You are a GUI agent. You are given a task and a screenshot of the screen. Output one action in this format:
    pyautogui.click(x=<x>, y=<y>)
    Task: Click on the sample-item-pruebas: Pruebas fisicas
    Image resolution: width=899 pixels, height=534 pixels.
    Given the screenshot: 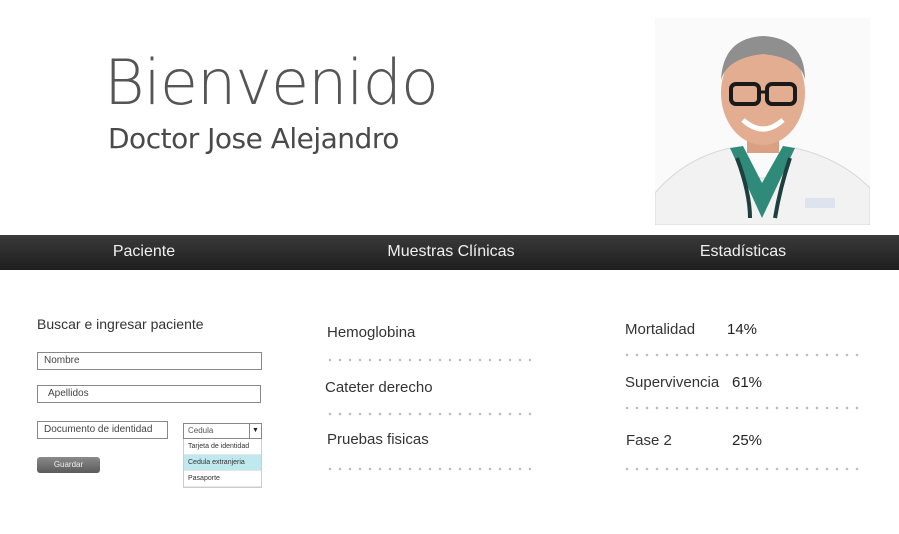 What is the action you would take?
    pyautogui.click(x=378, y=439)
    